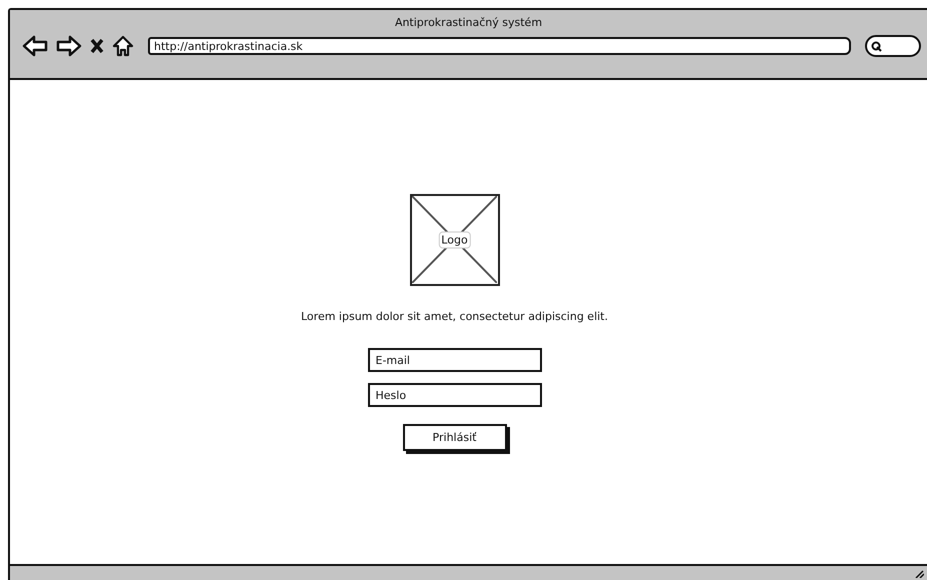  I want to click on forward-arrow-icon, so click(69, 46).